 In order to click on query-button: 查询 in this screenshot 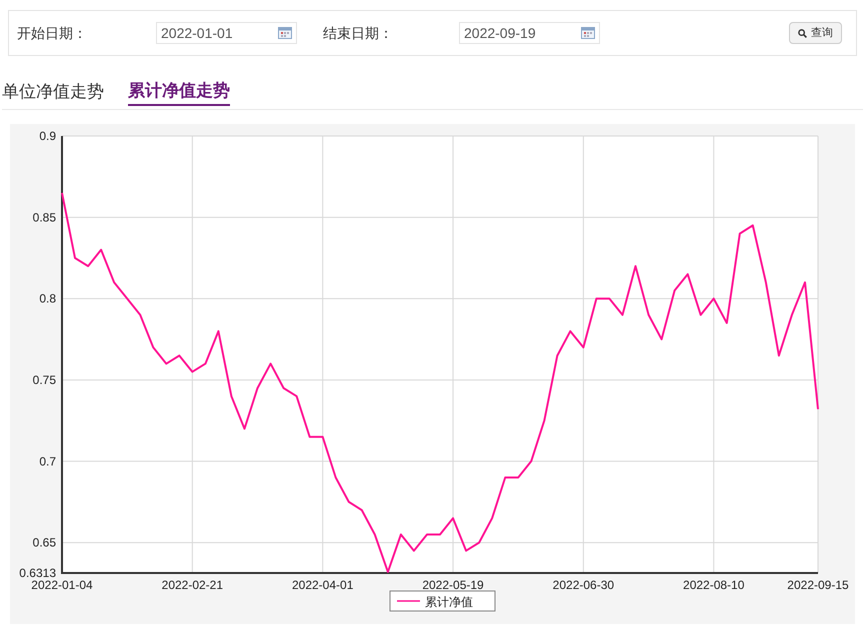, I will do `click(815, 33)`.